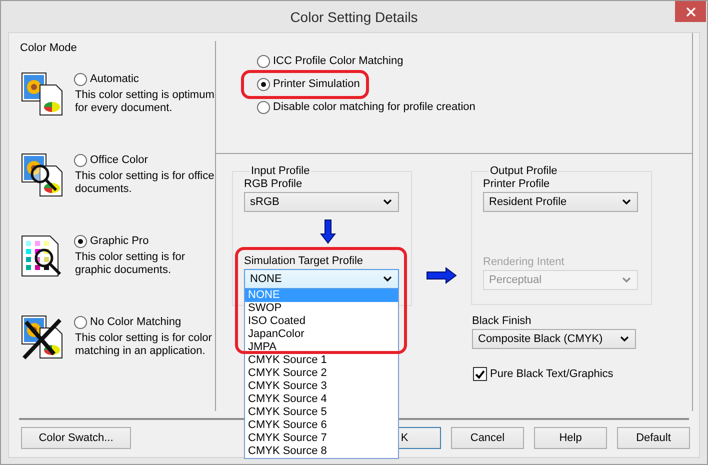 The height and width of the screenshot is (465, 708). Describe the element at coordinates (143, 345) in the screenshot. I see `mode-description: This color setting is for color matching in an application.` at that location.